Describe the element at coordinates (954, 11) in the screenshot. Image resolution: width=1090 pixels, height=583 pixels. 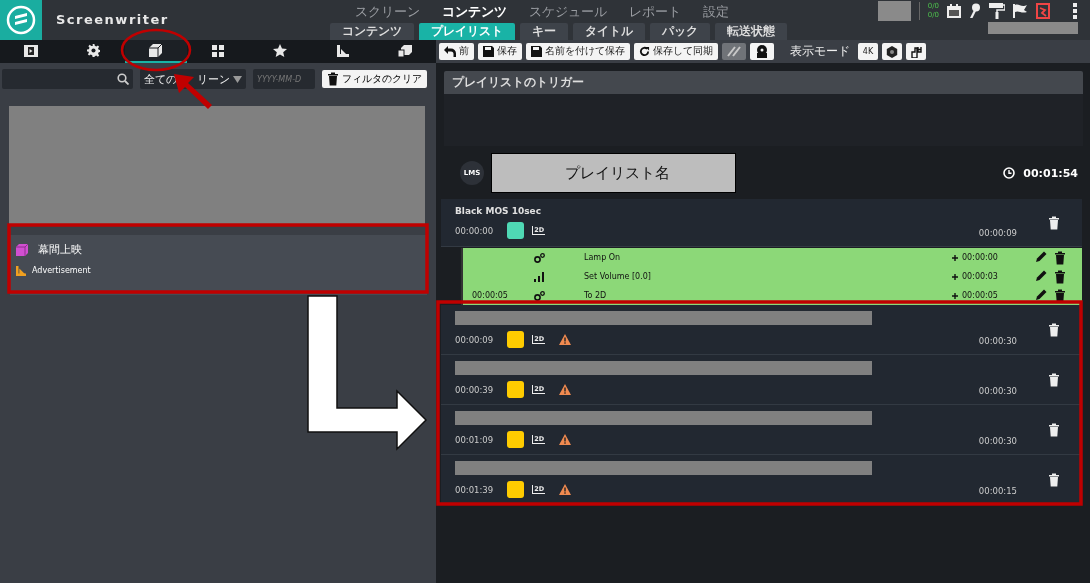
I see `calendar-icon` at that location.